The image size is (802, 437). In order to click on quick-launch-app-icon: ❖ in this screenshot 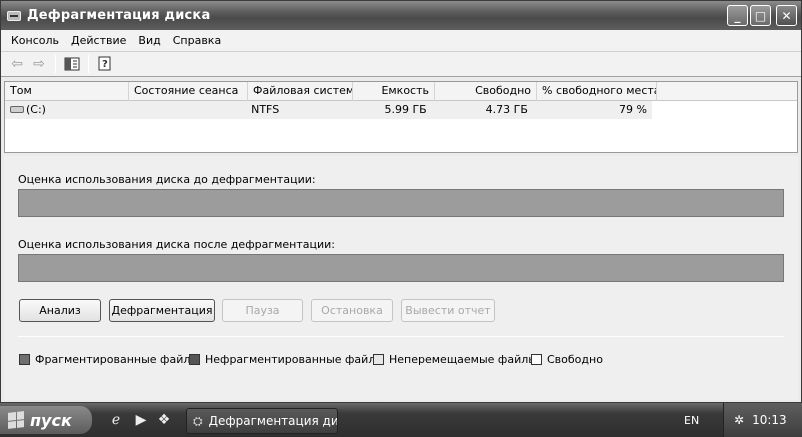, I will do `click(164, 420)`.